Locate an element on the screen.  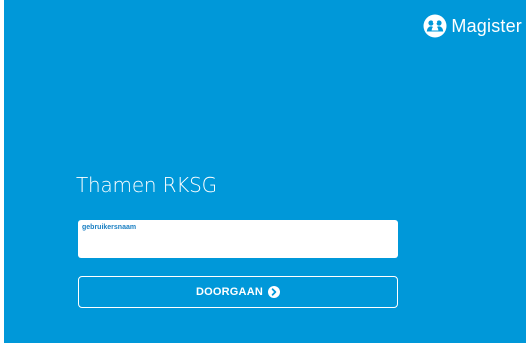
magister-people-icon is located at coordinates (435, 26).